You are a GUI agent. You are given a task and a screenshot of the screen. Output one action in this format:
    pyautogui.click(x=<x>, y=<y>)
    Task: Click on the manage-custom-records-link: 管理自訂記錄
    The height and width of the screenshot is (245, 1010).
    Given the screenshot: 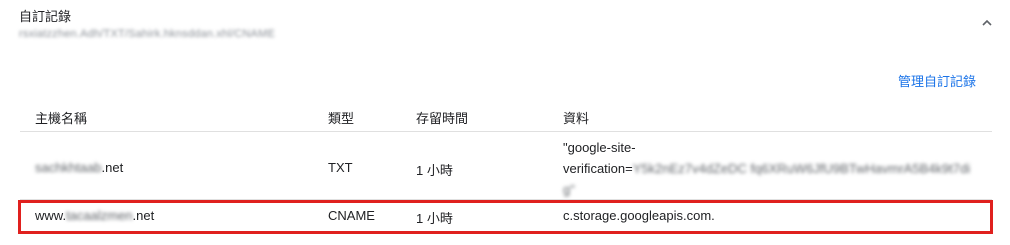 What is the action you would take?
    pyautogui.click(x=937, y=80)
    